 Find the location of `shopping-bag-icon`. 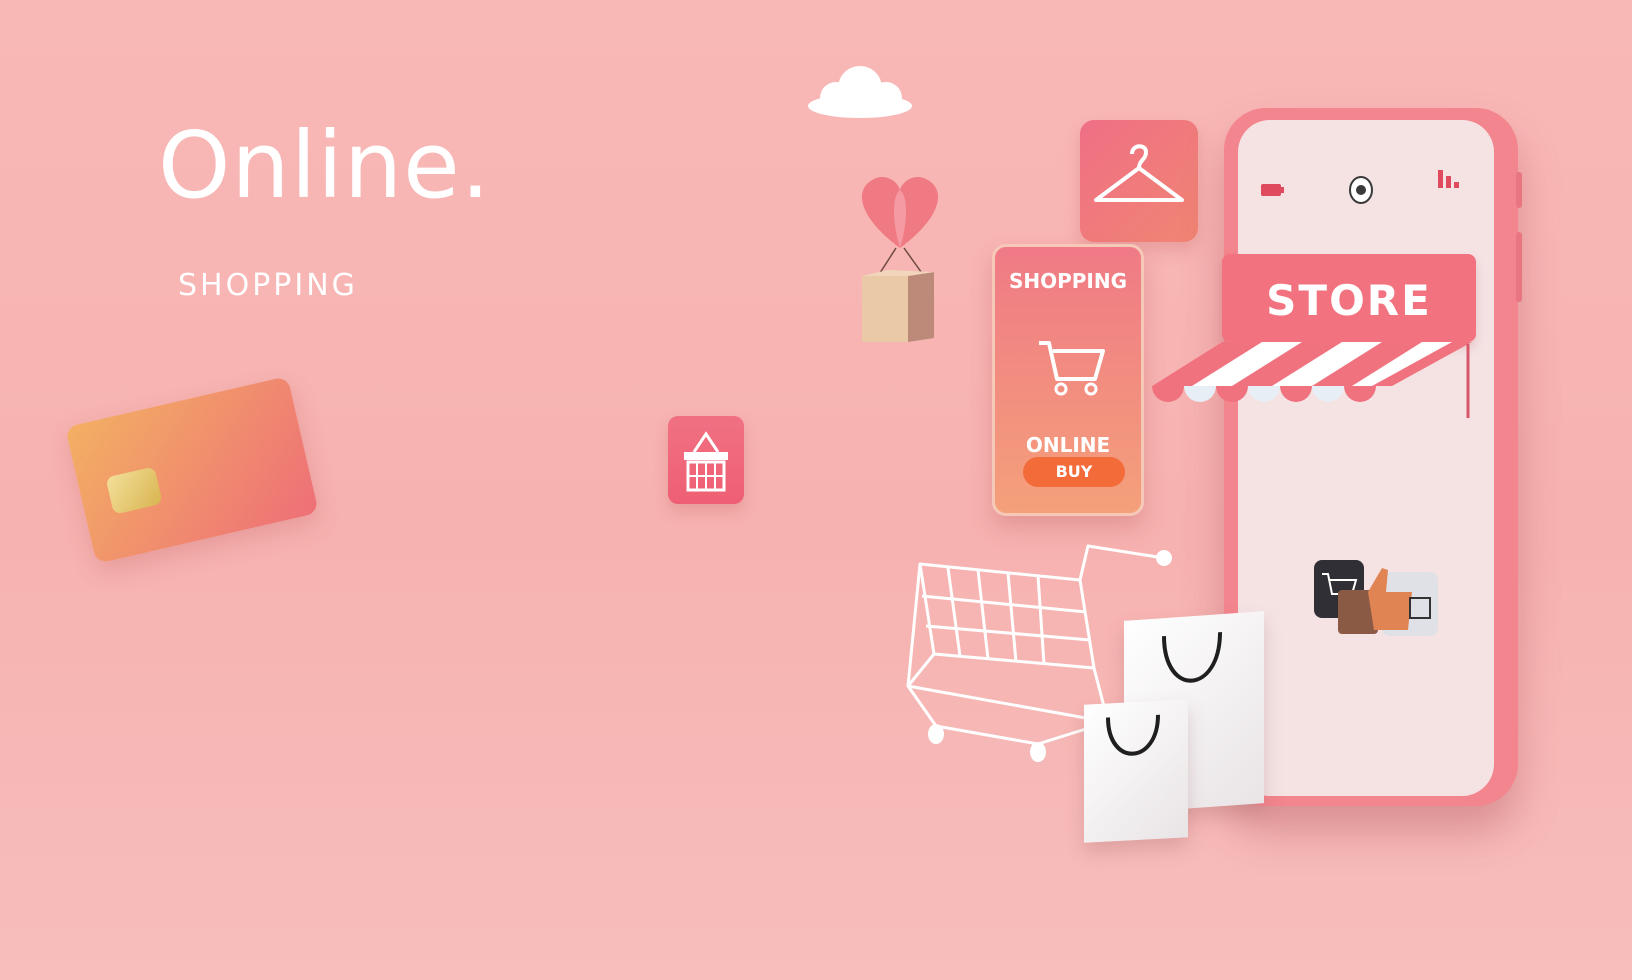

shopping-bag-icon is located at coordinates (1136, 771).